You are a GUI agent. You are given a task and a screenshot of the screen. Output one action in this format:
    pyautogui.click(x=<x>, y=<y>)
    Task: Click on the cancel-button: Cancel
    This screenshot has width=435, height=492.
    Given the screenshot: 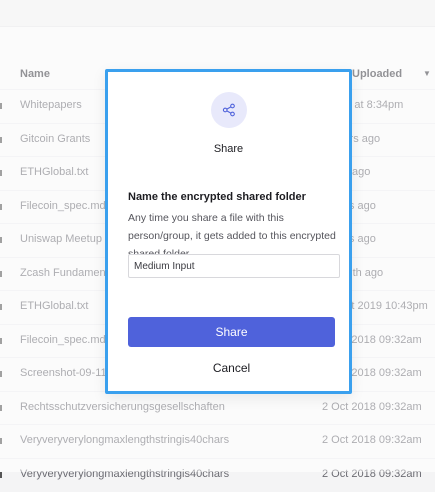 What is the action you would take?
    pyautogui.click(x=231, y=368)
    